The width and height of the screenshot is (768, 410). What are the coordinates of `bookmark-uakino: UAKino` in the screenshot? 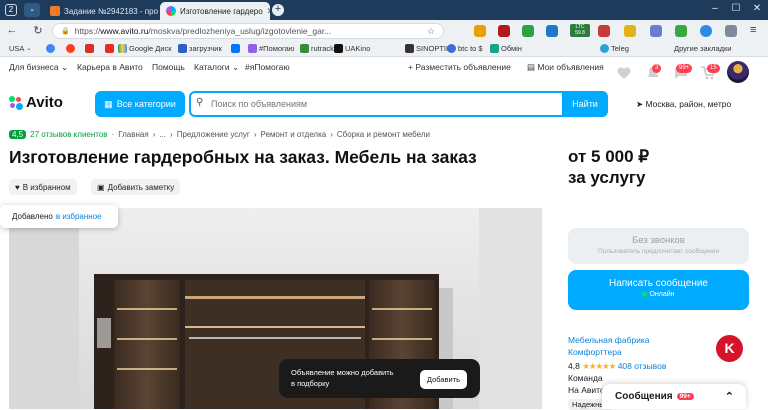 It's located at (352, 48).